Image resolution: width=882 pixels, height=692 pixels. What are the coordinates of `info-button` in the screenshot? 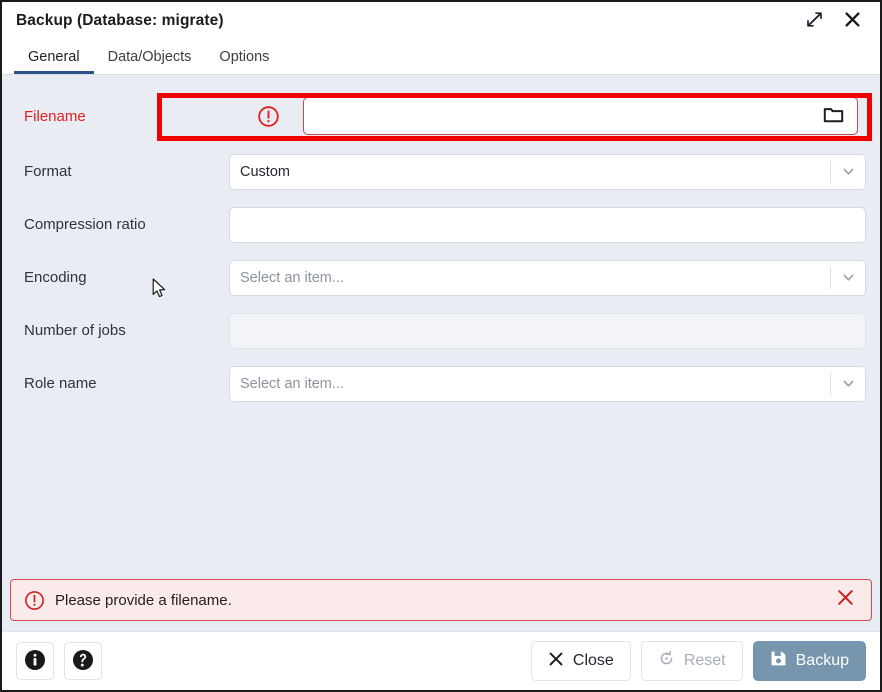 It's located at (35, 661).